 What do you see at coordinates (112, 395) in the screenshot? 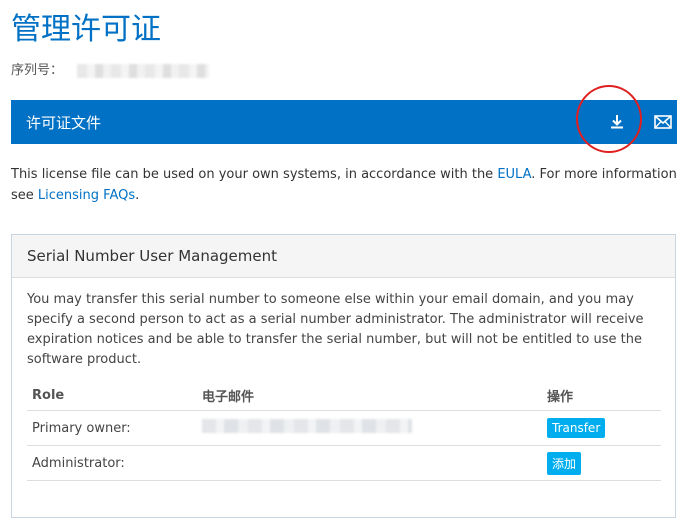
I see `column-header-role: Role` at bounding box center [112, 395].